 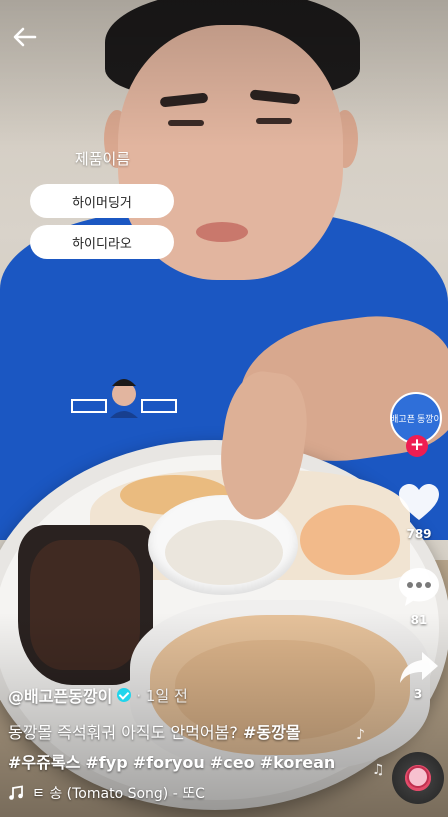 What do you see at coordinates (123, 732) in the screenshot?
I see `caption-text: 동깡몰 즉석훠궈 아직도 안먹어봄?` at bounding box center [123, 732].